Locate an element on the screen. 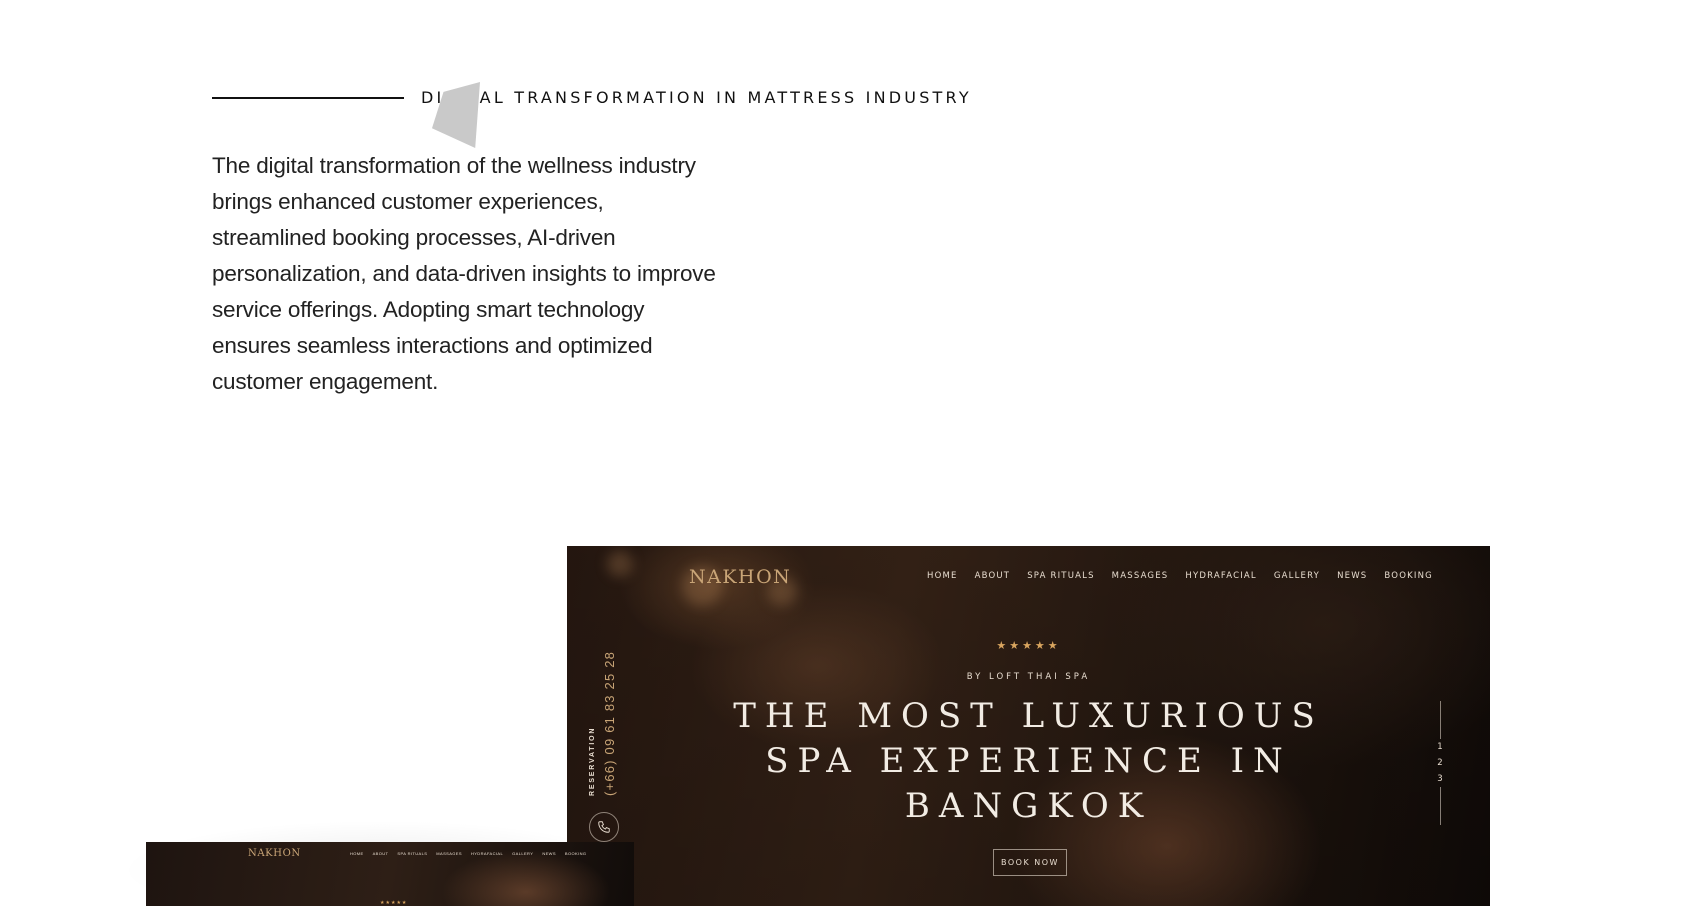 The height and width of the screenshot is (906, 1693). nav-item-massages: MASSAGES is located at coordinates (1140, 576).